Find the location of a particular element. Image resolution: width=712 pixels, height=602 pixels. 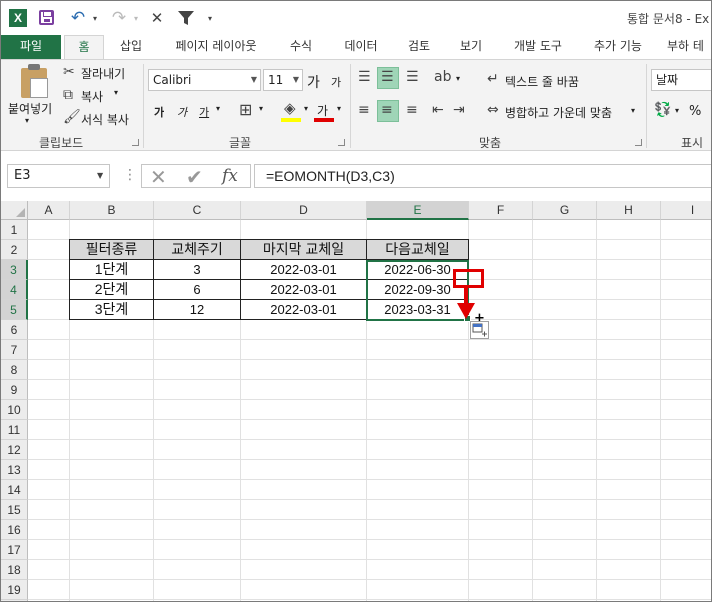

filter-icon is located at coordinates (186, 18).